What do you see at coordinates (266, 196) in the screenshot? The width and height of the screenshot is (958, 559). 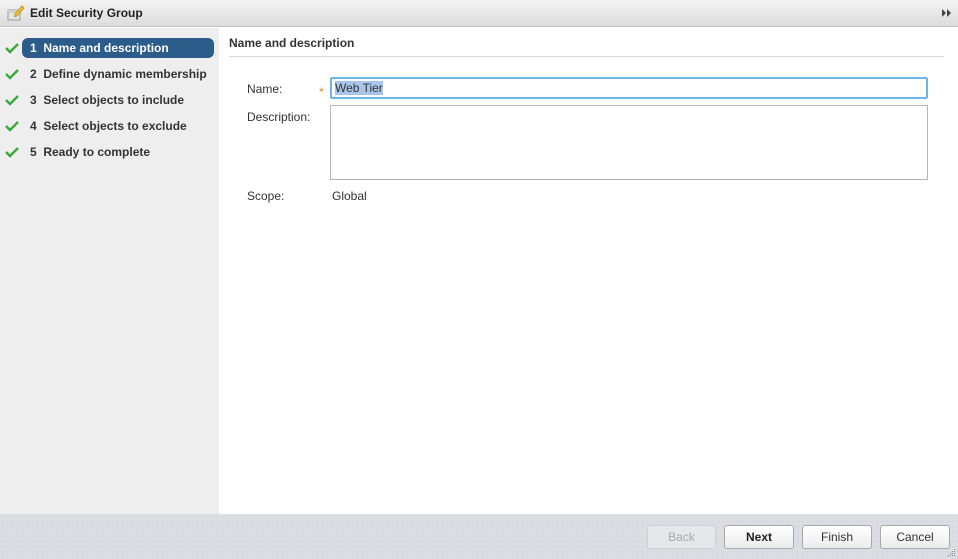 I see `scope-label: Scope:` at bounding box center [266, 196].